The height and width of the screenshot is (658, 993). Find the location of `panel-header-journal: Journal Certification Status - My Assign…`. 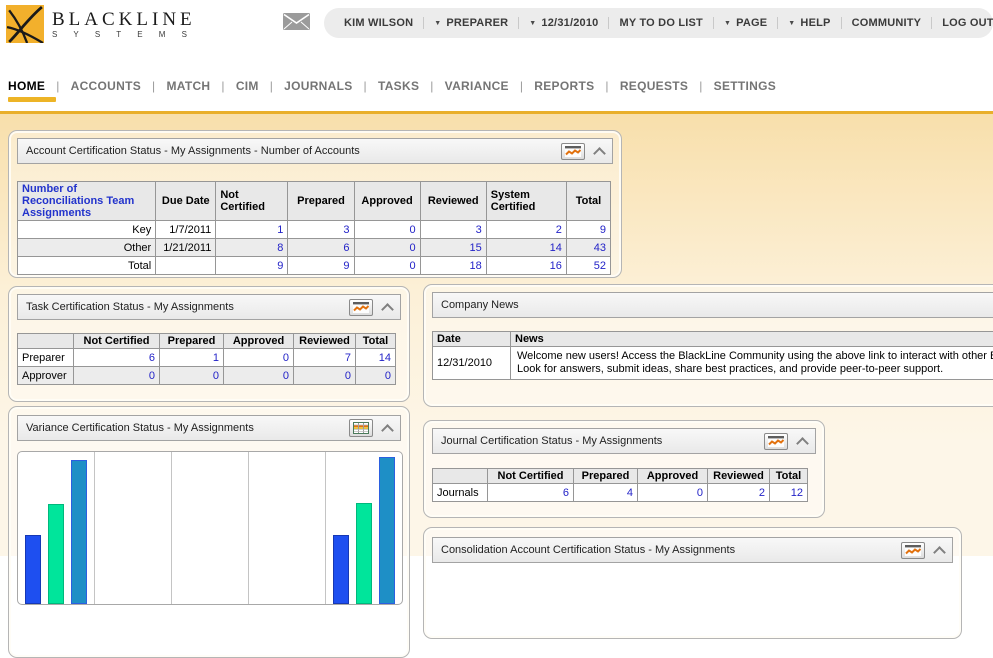

panel-header-journal: Journal Certification Status - My Assign… is located at coordinates (624, 441).